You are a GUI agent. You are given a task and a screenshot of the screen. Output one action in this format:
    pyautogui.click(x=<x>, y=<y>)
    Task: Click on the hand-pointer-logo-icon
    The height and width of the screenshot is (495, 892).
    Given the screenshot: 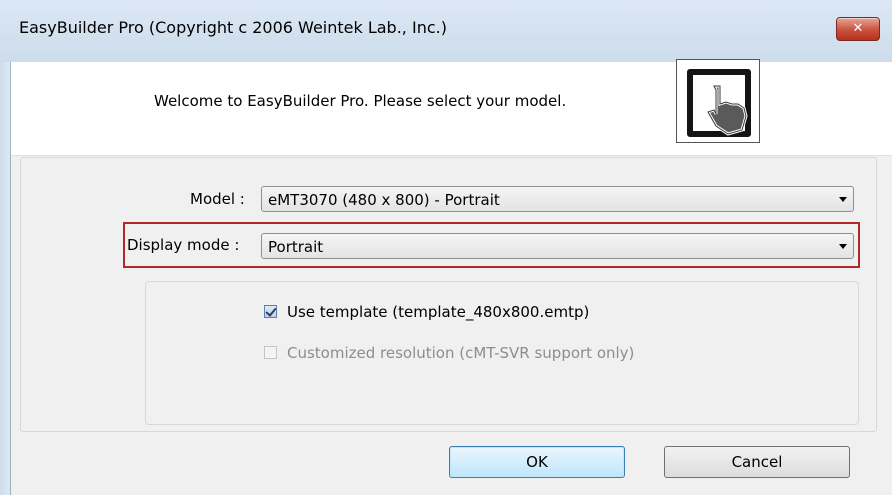 What is the action you would take?
    pyautogui.click(x=718, y=101)
    